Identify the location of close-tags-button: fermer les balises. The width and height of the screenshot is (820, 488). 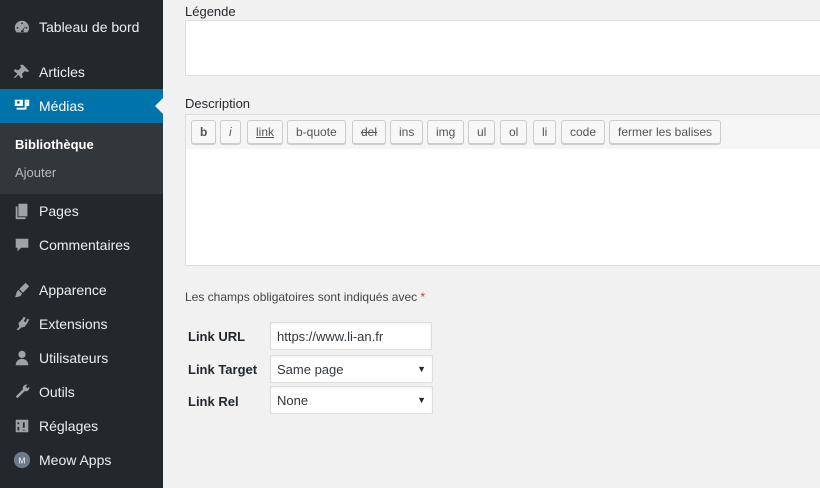
(665, 132).